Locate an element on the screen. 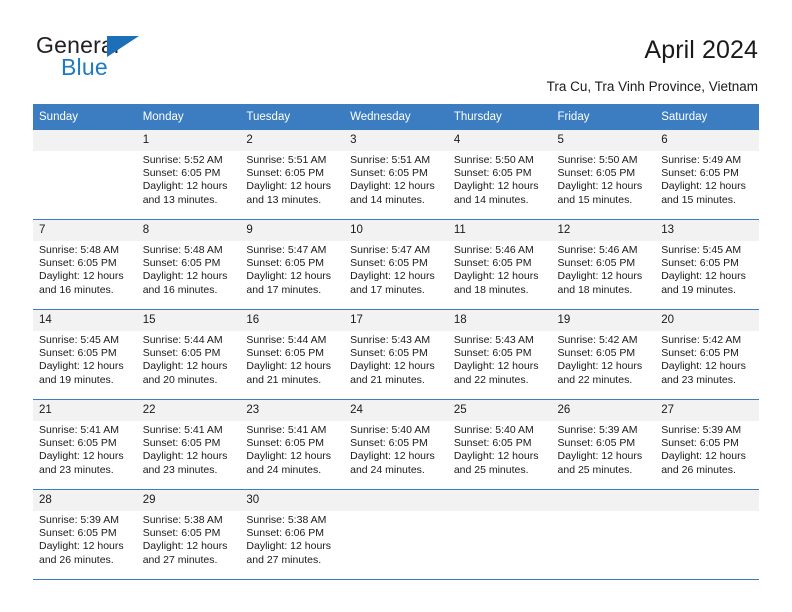 The width and height of the screenshot is (792, 612). day-number: 9 is located at coordinates (292, 230).